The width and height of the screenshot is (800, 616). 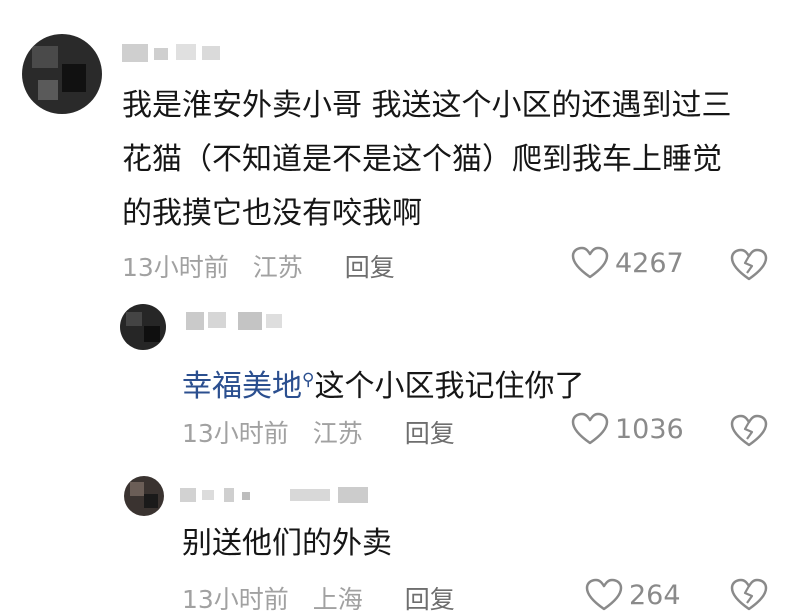 I want to click on comment-text-line-3: 的我摸它也没有咬我啊, so click(x=272, y=213).